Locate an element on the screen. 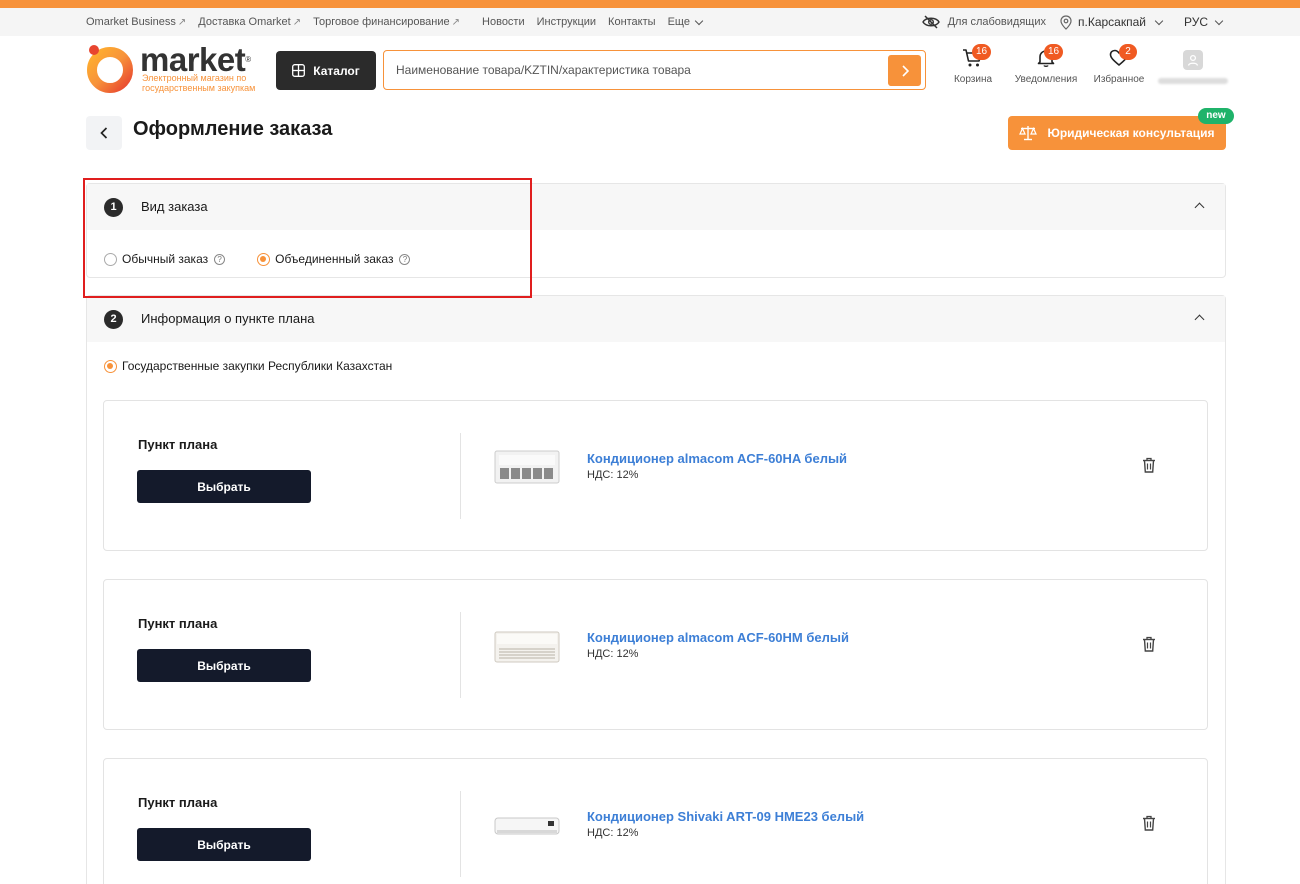  top-accent-bar is located at coordinates (650, 4).